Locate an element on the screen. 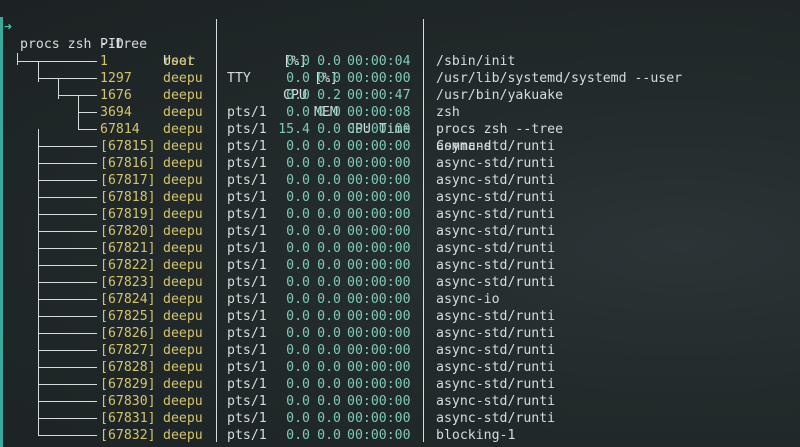 This screenshot has width=800, height=447. pid-cell: [67826] is located at coordinates (128, 333).